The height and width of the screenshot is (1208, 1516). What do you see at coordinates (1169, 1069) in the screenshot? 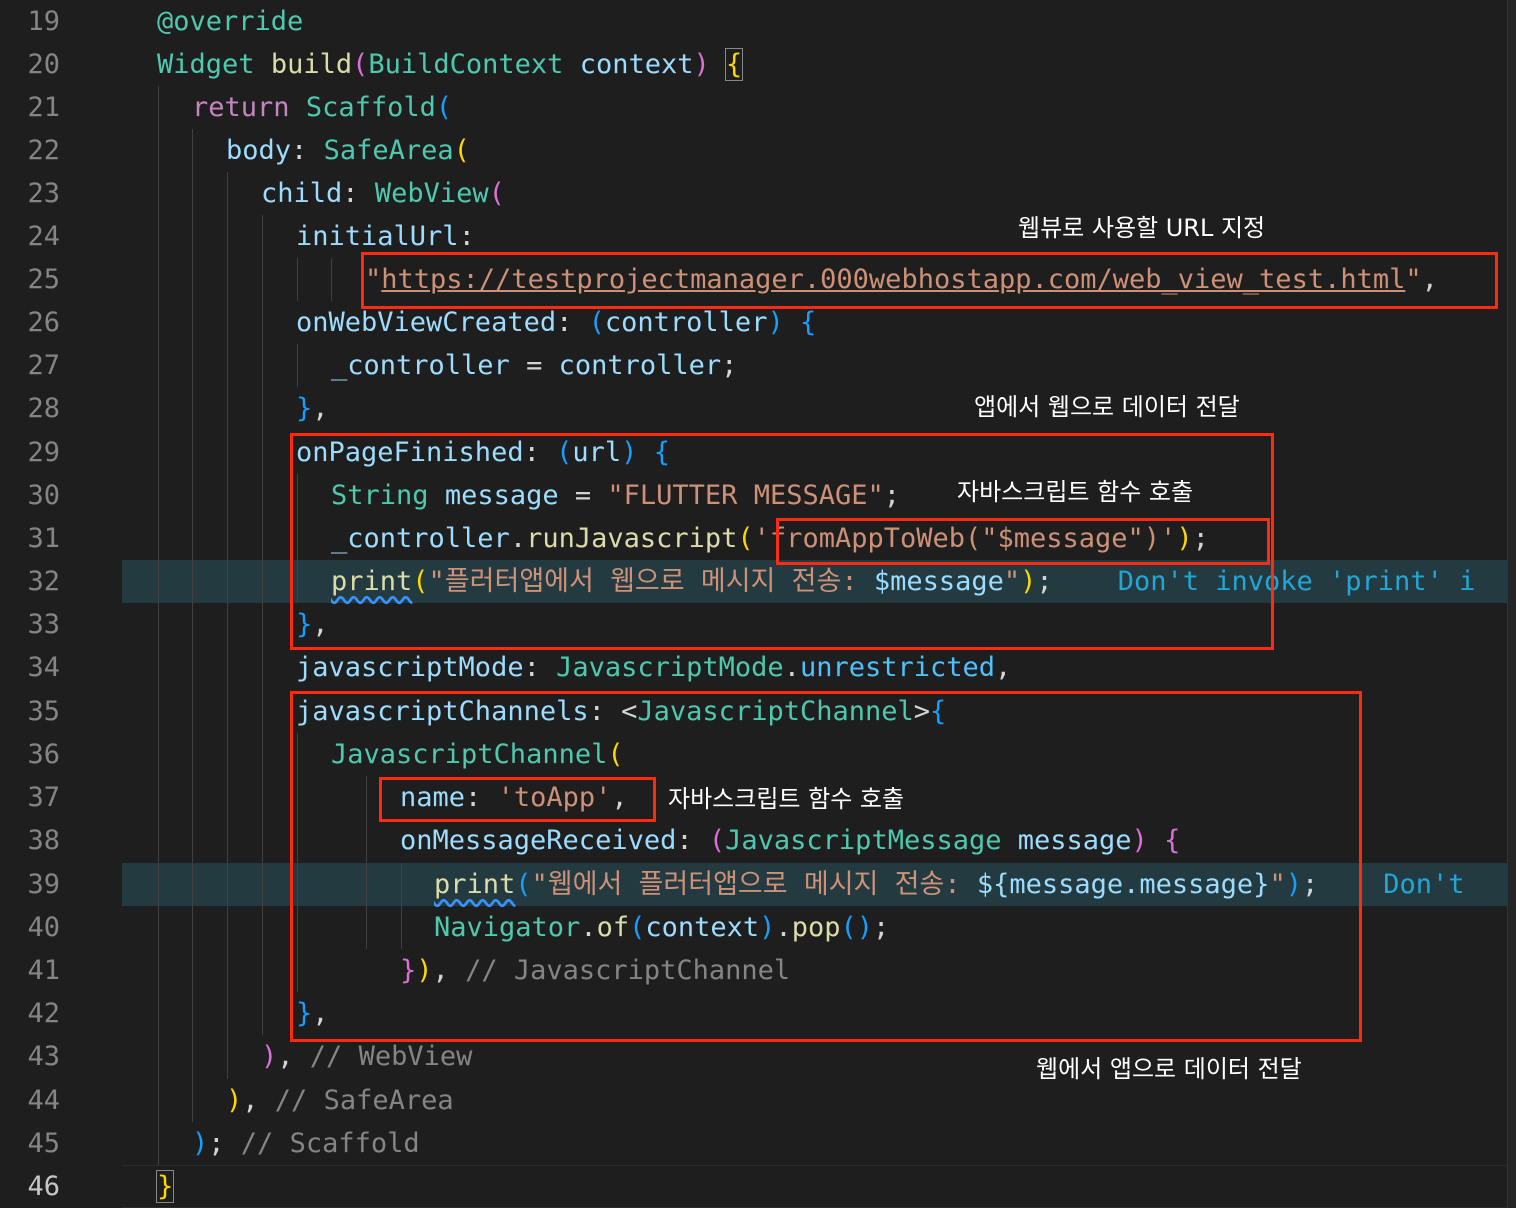
I see `web-to-app-note: 웹에서 앱으로 데이터 전달` at bounding box center [1169, 1069].